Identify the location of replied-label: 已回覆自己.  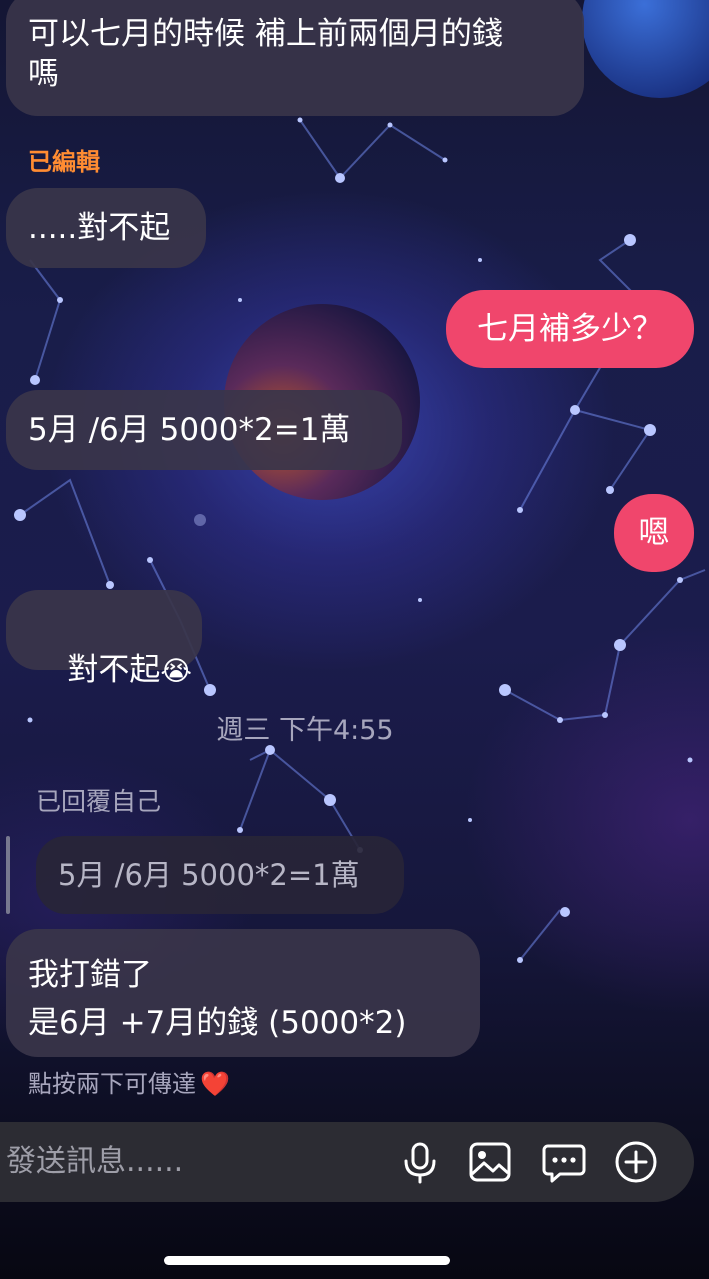
(99, 801).